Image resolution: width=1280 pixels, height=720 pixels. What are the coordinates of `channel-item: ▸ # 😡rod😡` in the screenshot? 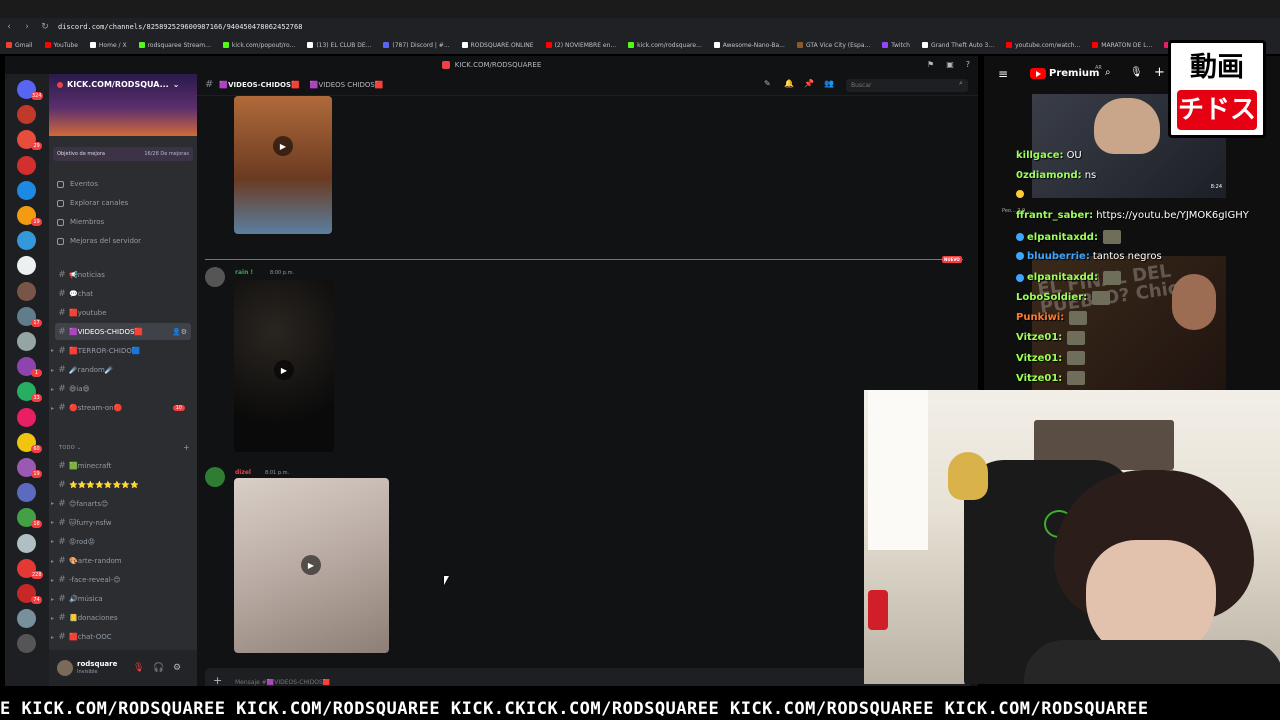 It's located at (121, 541).